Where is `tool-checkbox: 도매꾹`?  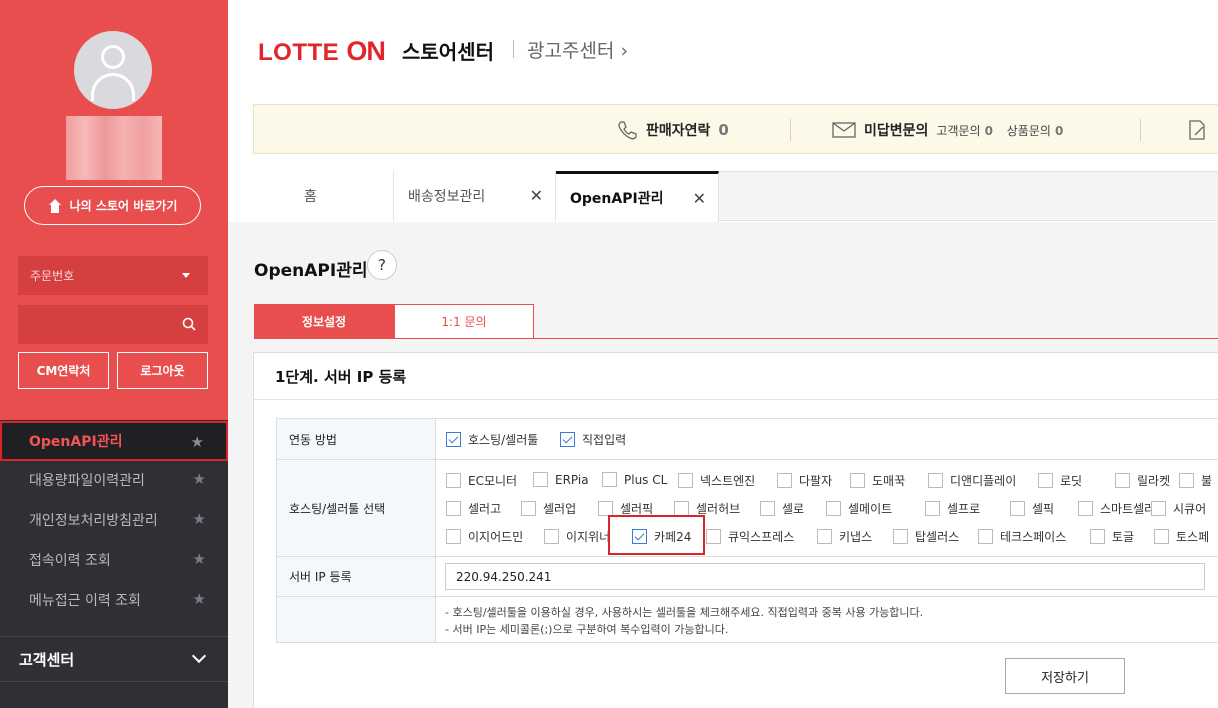 tool-checkbox: 도매꾹 is located at coordinates (877, 480).